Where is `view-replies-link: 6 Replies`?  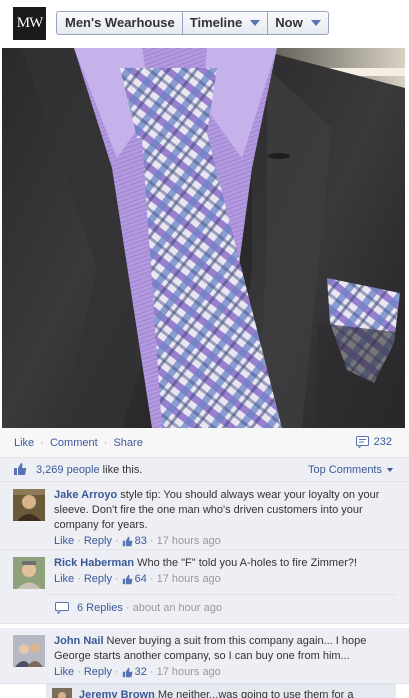 view-replies-link: 6 Replies is located at coordinates (100, 608).